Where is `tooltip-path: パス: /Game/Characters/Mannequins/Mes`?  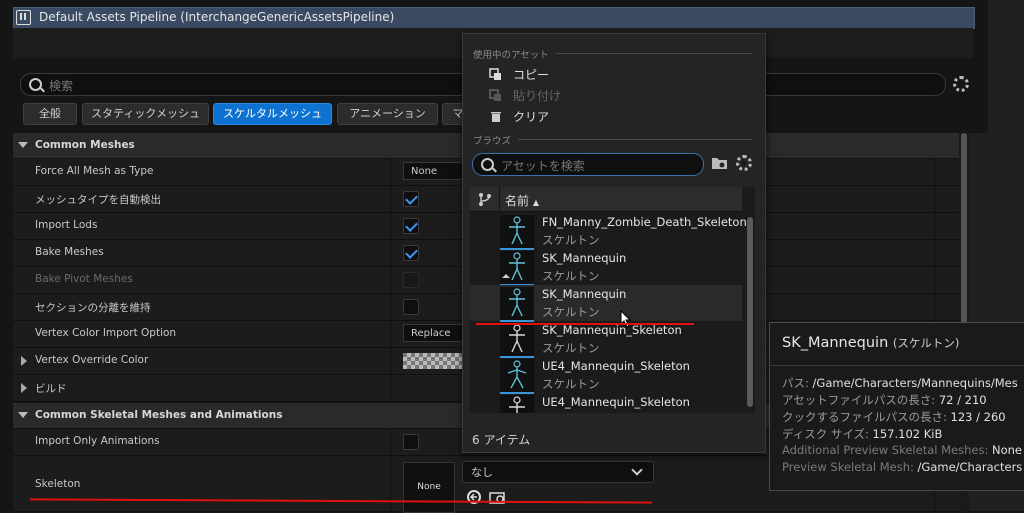 tooltip-path: パス: /Game/Characters/Mannequins/Mes is located at coordinates (900, 383).